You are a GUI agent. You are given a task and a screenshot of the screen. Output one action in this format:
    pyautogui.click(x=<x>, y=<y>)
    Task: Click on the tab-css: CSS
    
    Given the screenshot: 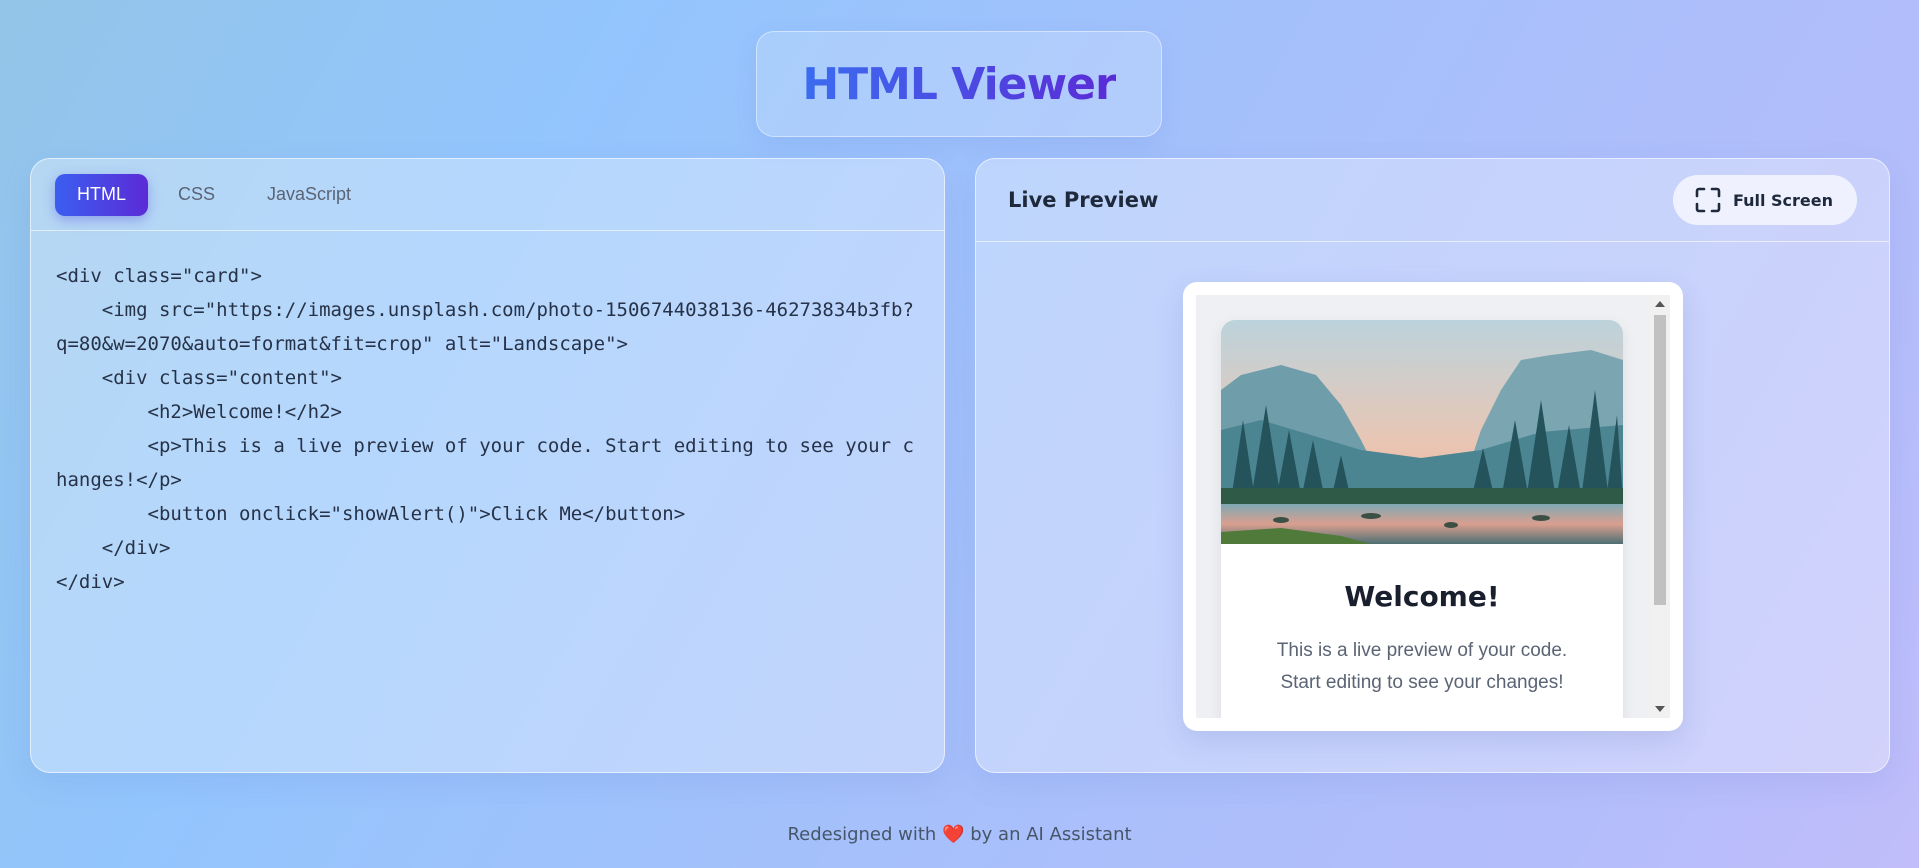 What is the action you would take?
    pyautogui.click(x=196, y=195)
    